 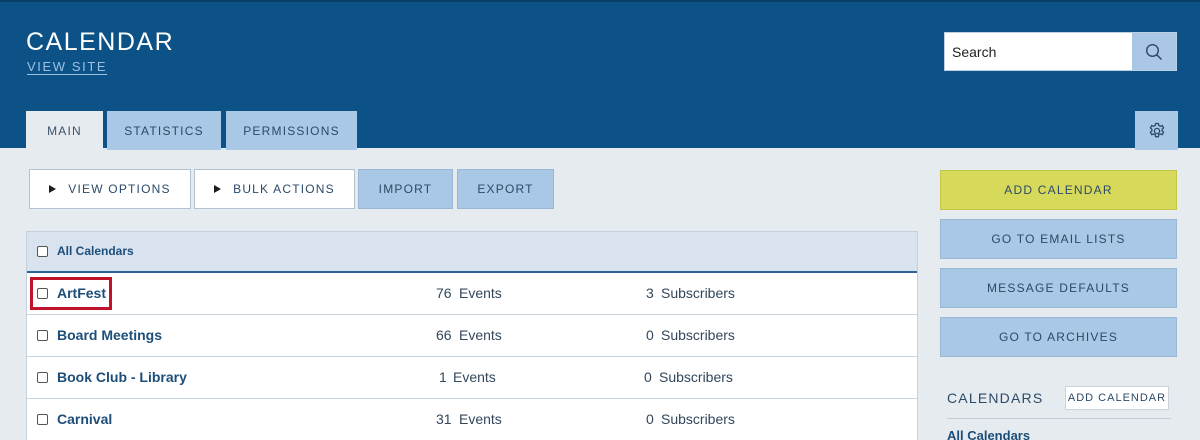 What do you see at coordinates (1058, 239) in the screenshot?
I see `go-to-email-lists-button: GO TO EMAIL LISTS` at bounding box center [1058, 239].